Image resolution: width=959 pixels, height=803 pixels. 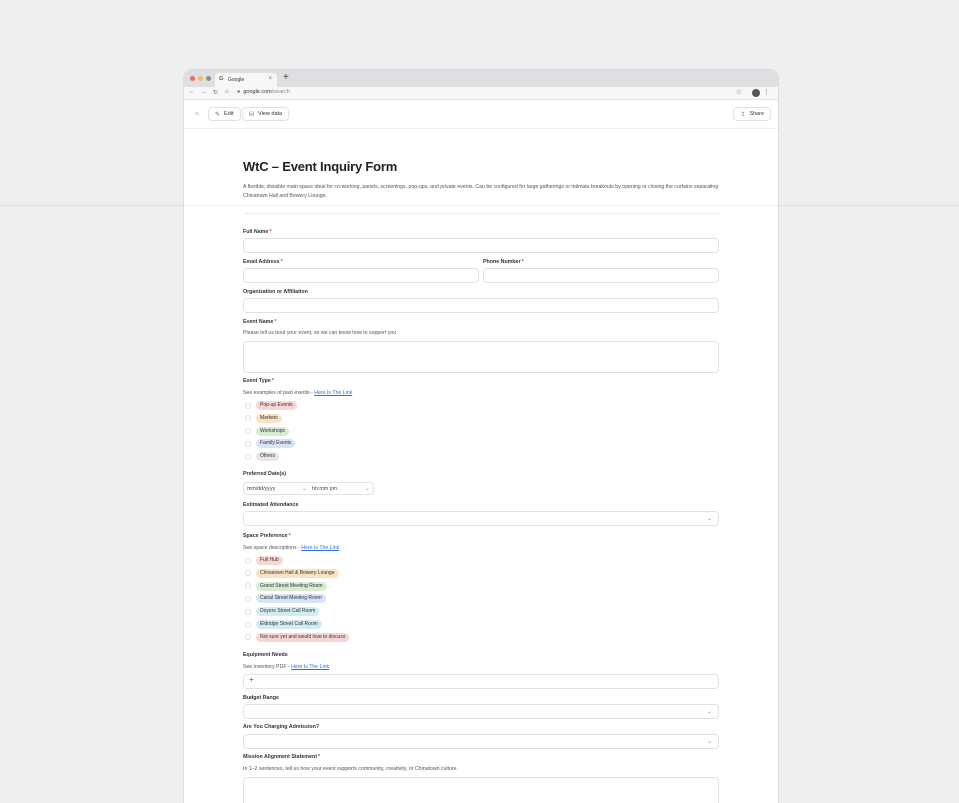 What do you see at coordinates (281, 727) in the screenshot?
I see `admission-label: Are You Charging Admission?` at bounding box center [281, 727].